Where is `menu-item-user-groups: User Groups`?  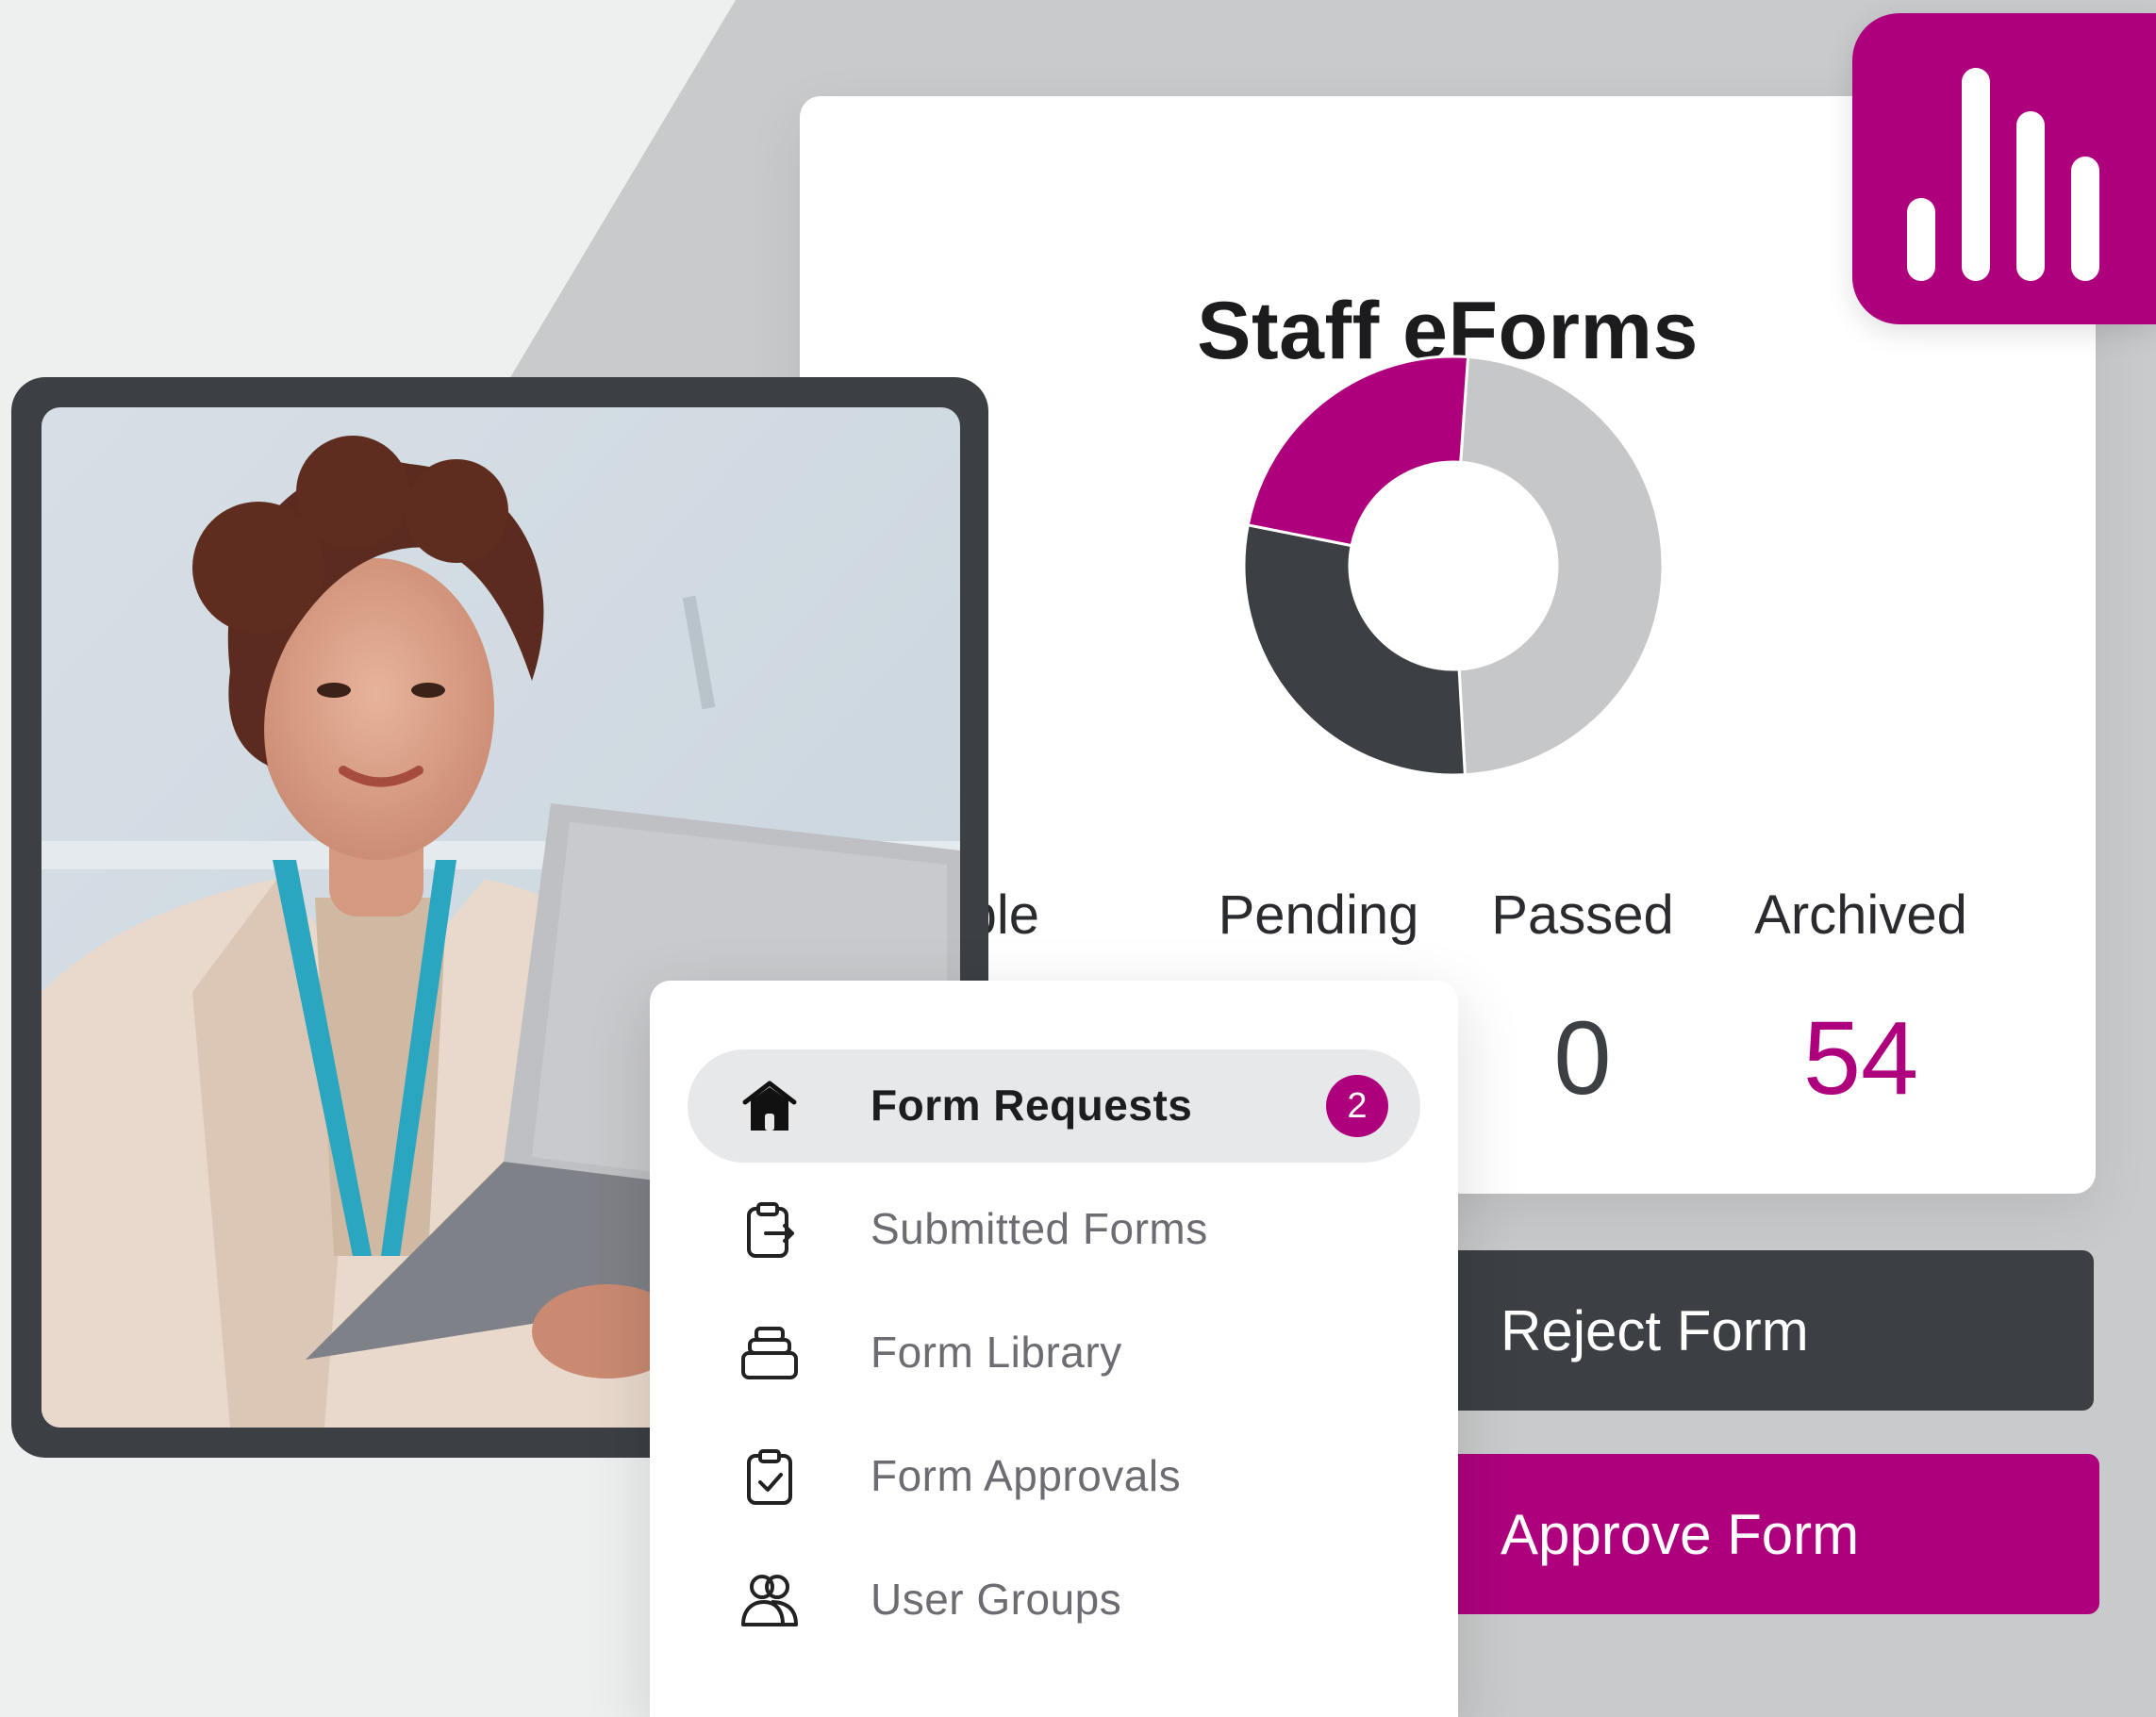
menu-item-user-groups: User Groups is located at coordinates (1054, 1600).